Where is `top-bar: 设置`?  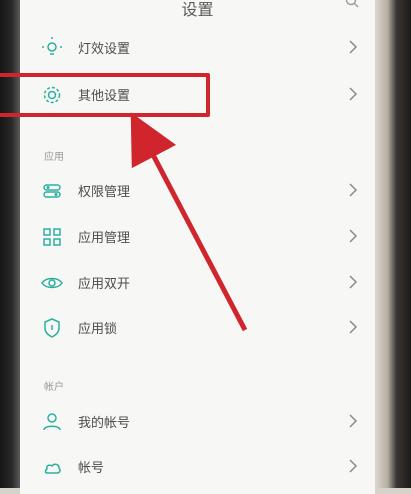
top-bar: 设置 is located at coordinates (197, 12).